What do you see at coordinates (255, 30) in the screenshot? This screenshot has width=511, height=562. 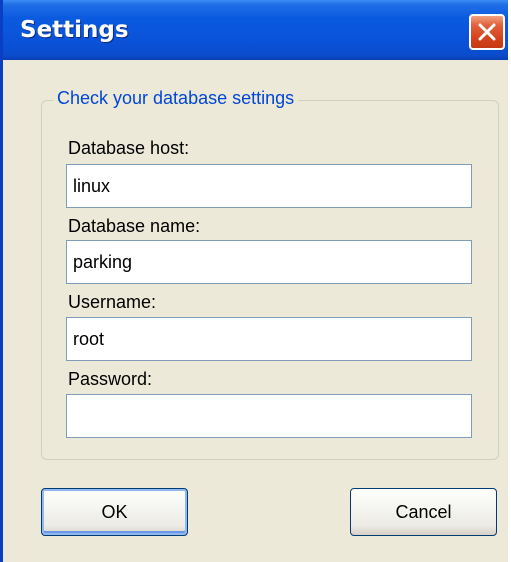 I see `title-bar: Settings` at bounding box center [255, 30].